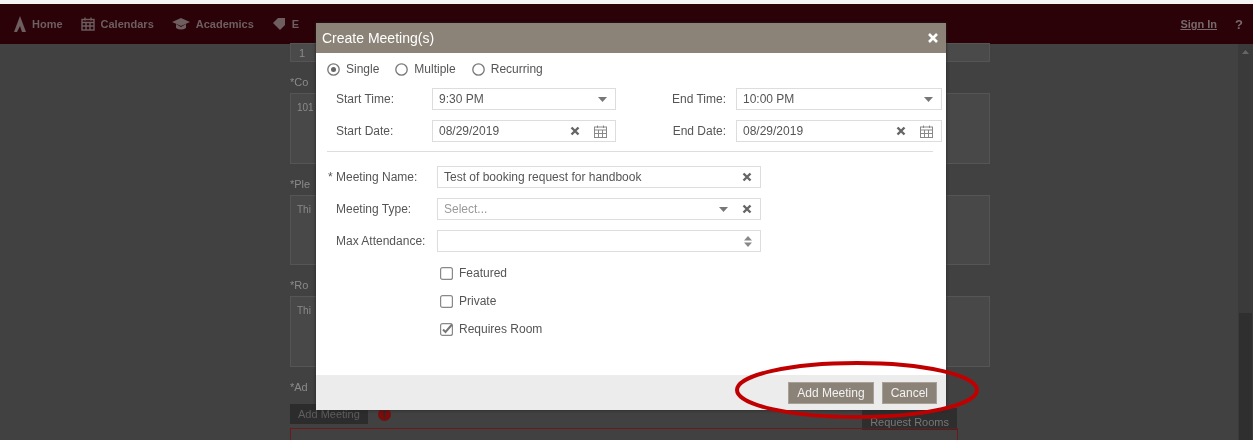 The height and width of the screenshot is (440, 1253). I want to click on help-link: ?, so click(1239, 24).